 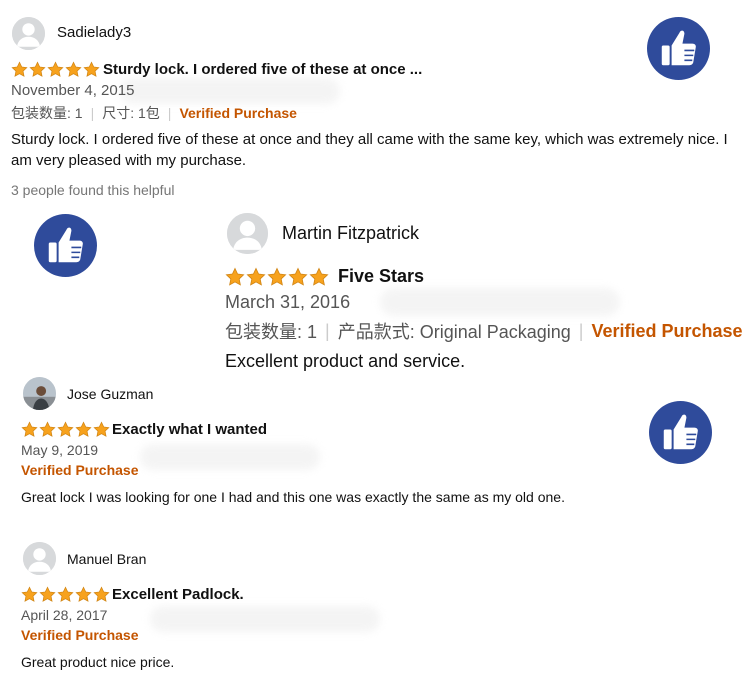 I want to click on default-avatar-icon, so click(x=39, y=558).